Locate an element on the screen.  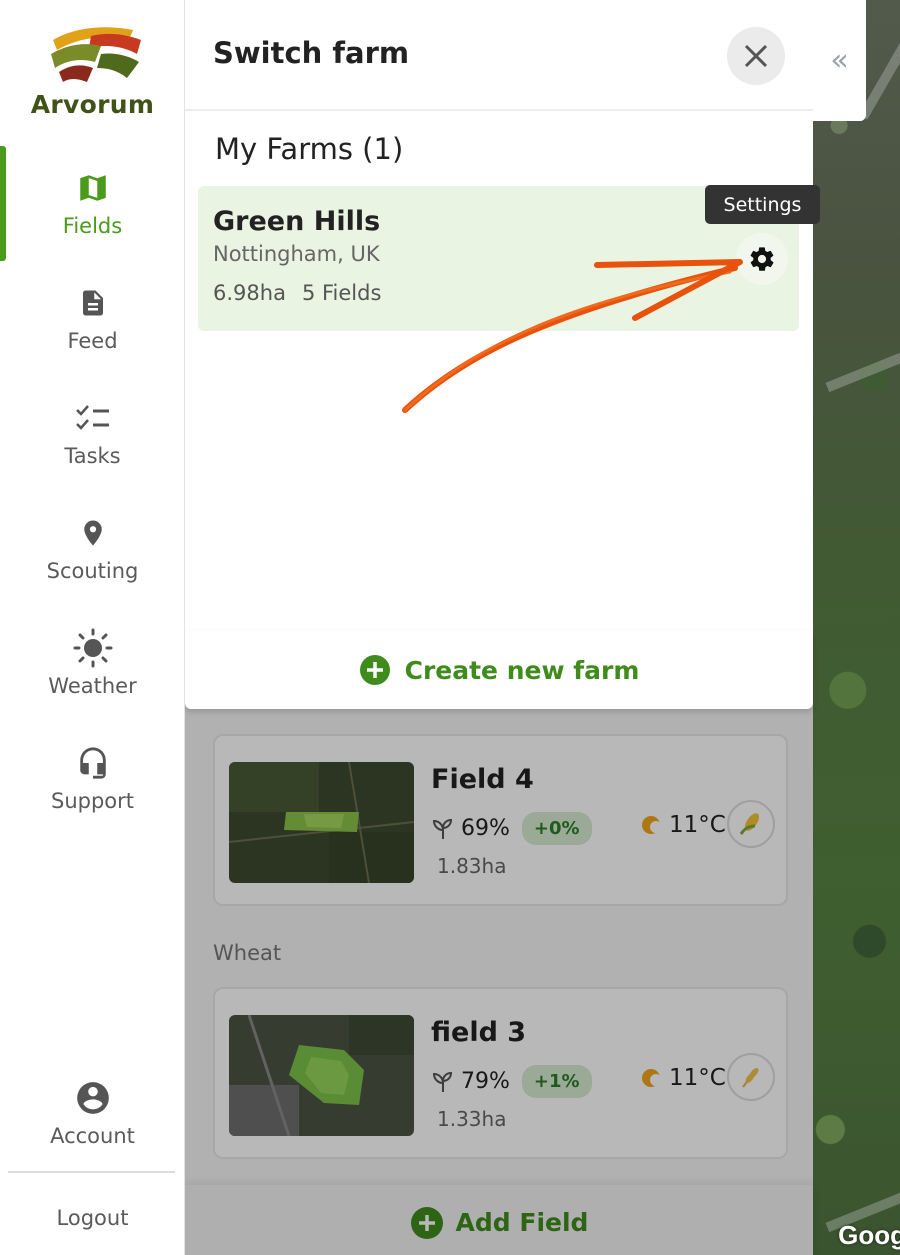
sidebar-item-scouting: Scouting is located at coordinates (92, 548).